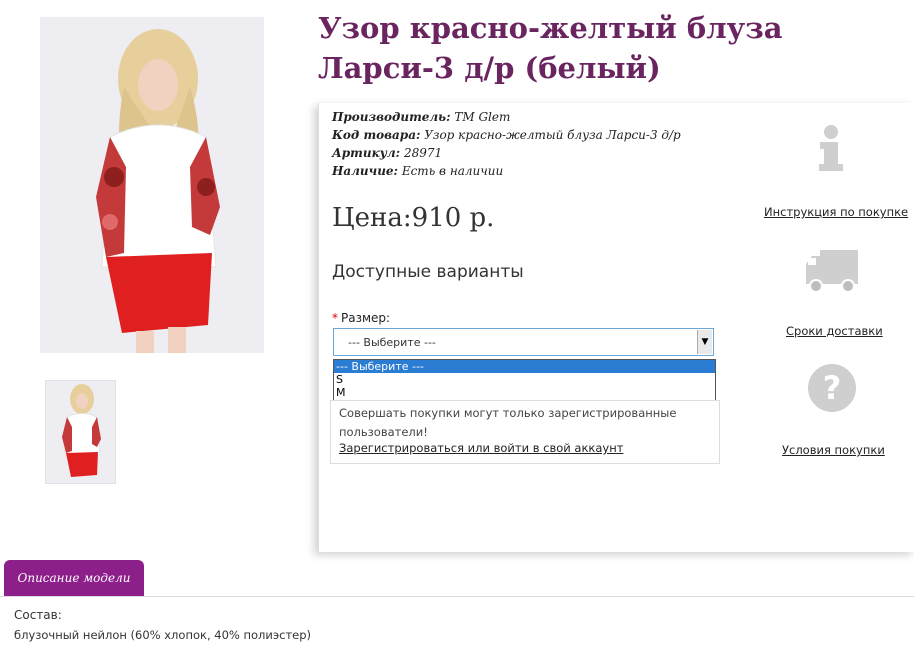 The height and width of the screenshot is (661, 914). What do you see at coordinates (376, 135) in the screenshot?
I see `product-code-label: Код товара:` at bounding box center [376, 135].